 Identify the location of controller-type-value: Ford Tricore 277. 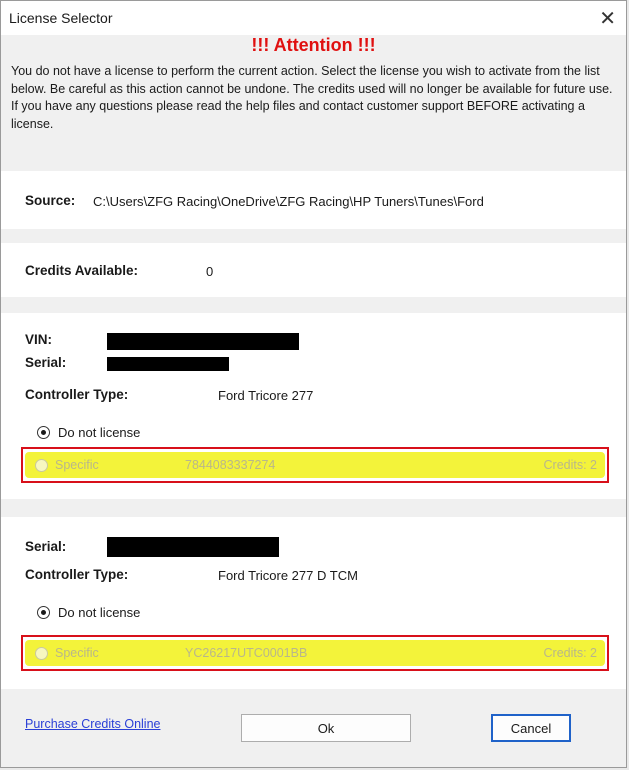
(266, 395).